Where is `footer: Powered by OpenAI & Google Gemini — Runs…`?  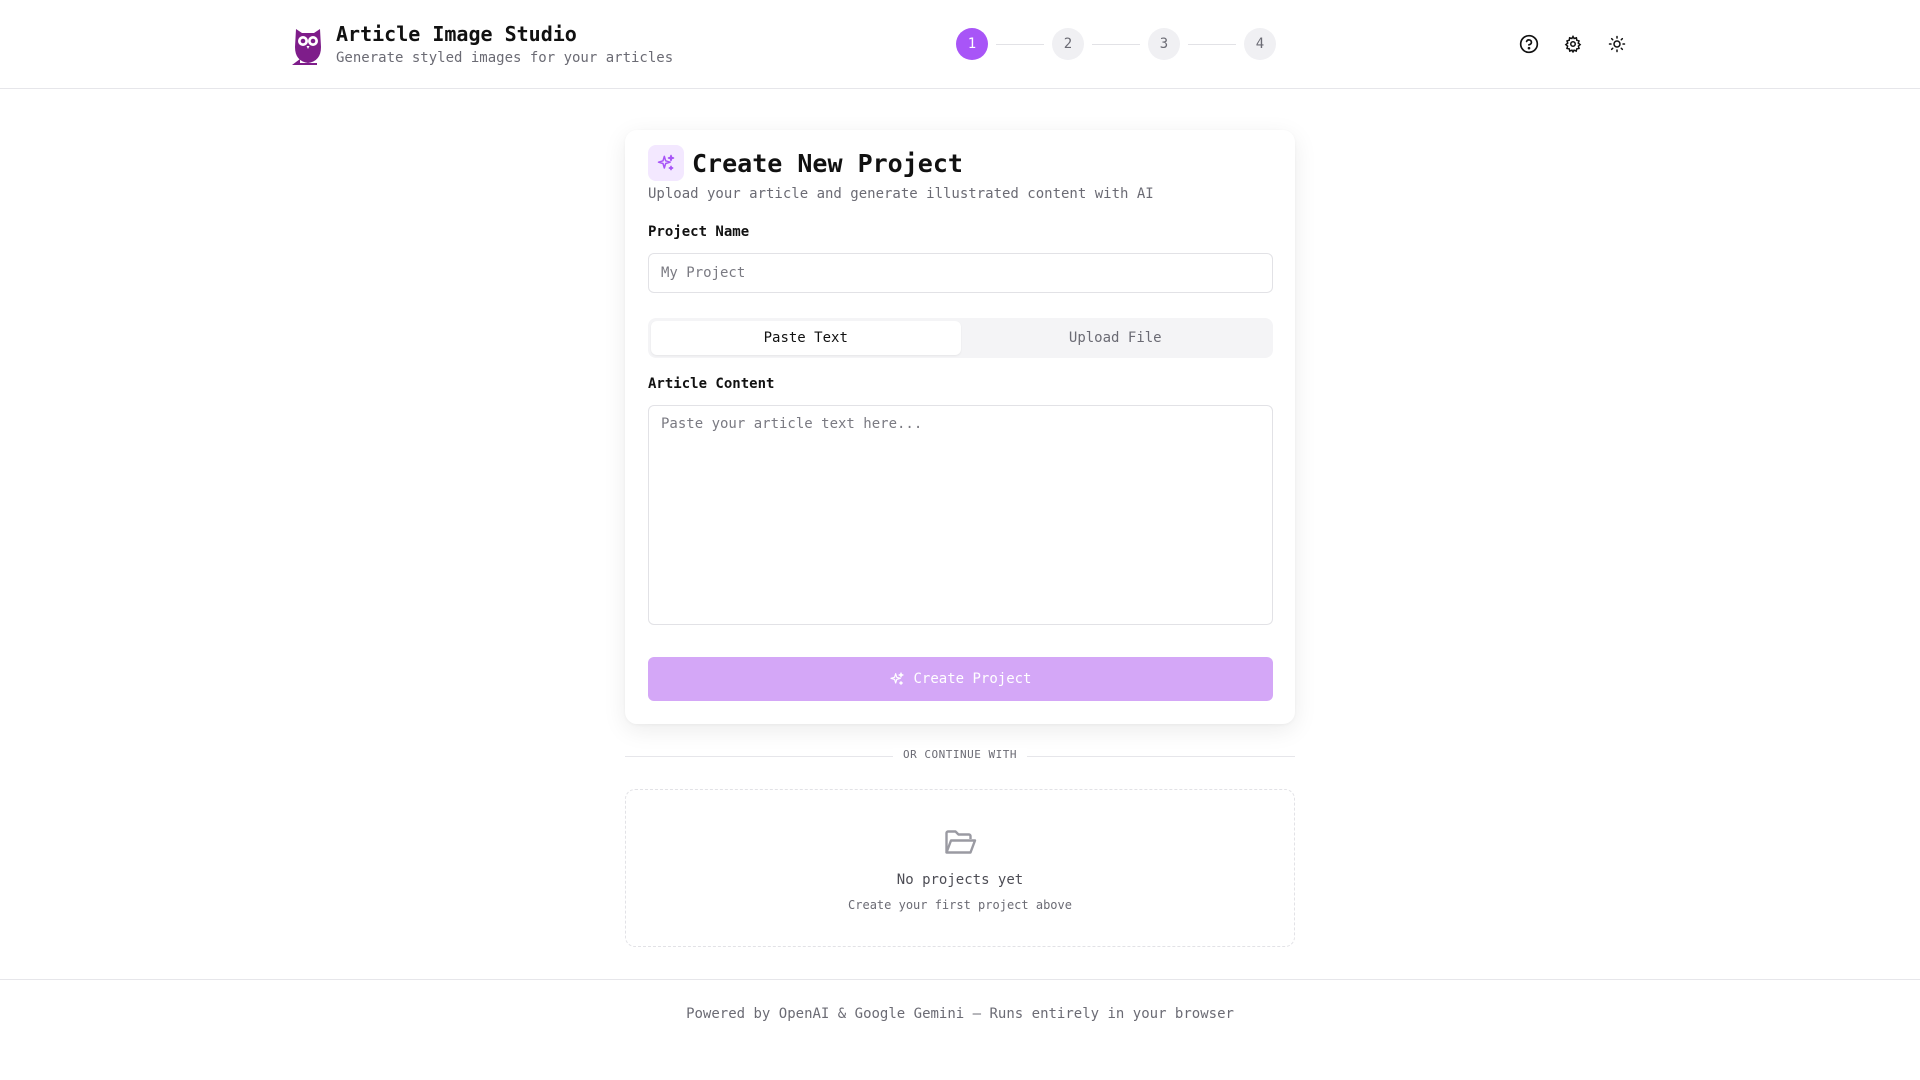
footer: Powered by OpenAI & Google Gemini — Runs… is located at coordinates (960, 1029).